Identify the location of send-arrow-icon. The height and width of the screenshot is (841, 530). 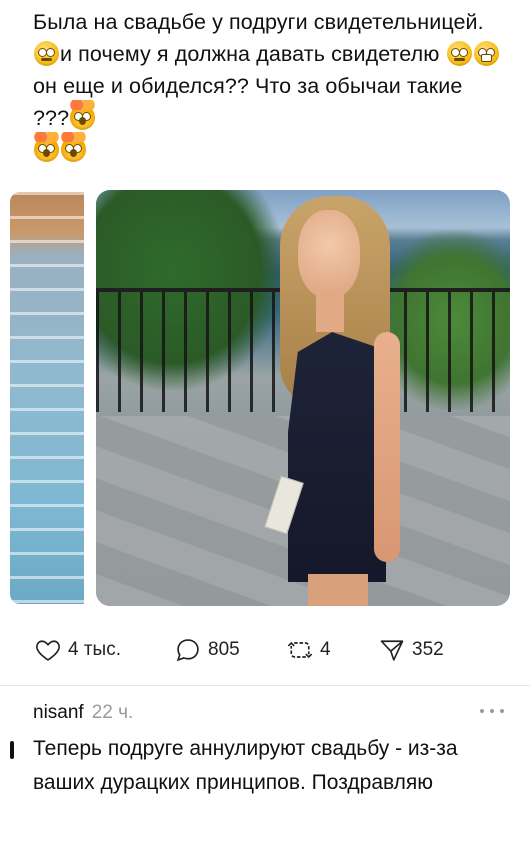
(392, 650).